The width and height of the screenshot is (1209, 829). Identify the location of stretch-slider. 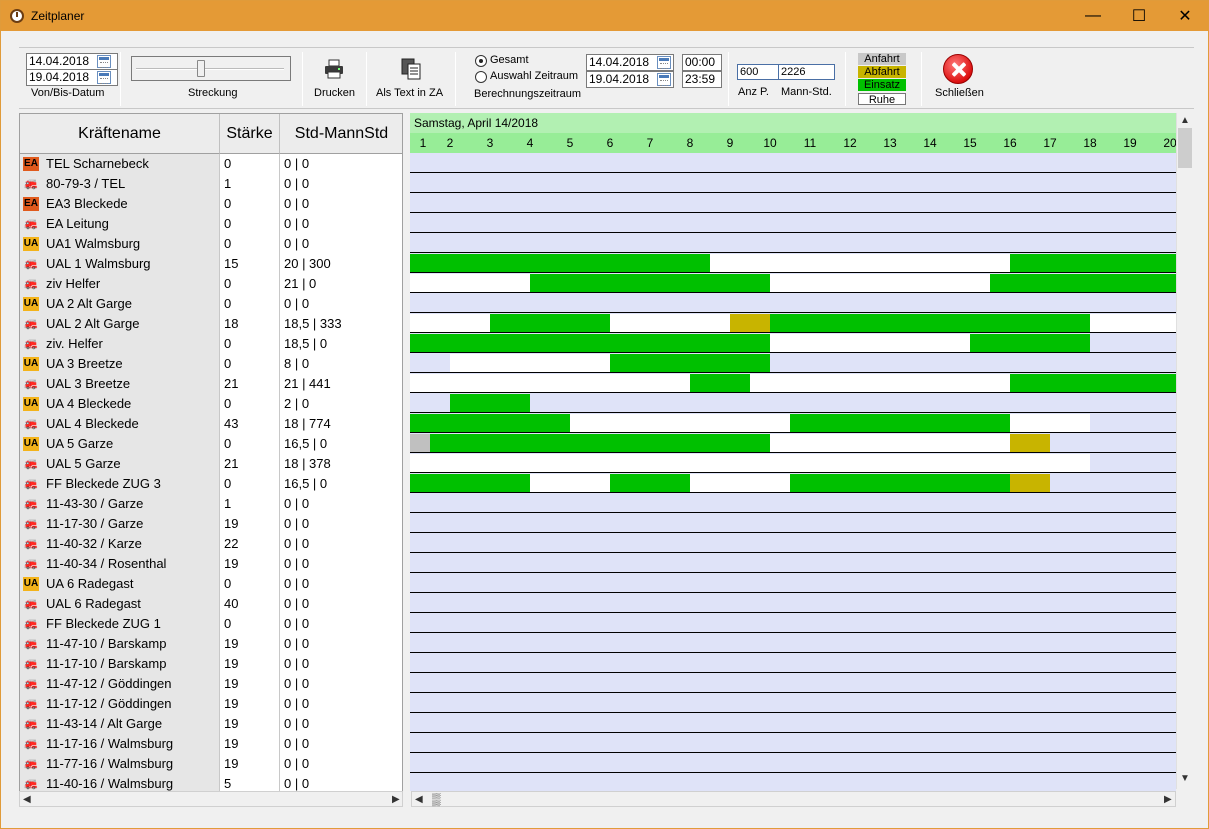
(211, 68).